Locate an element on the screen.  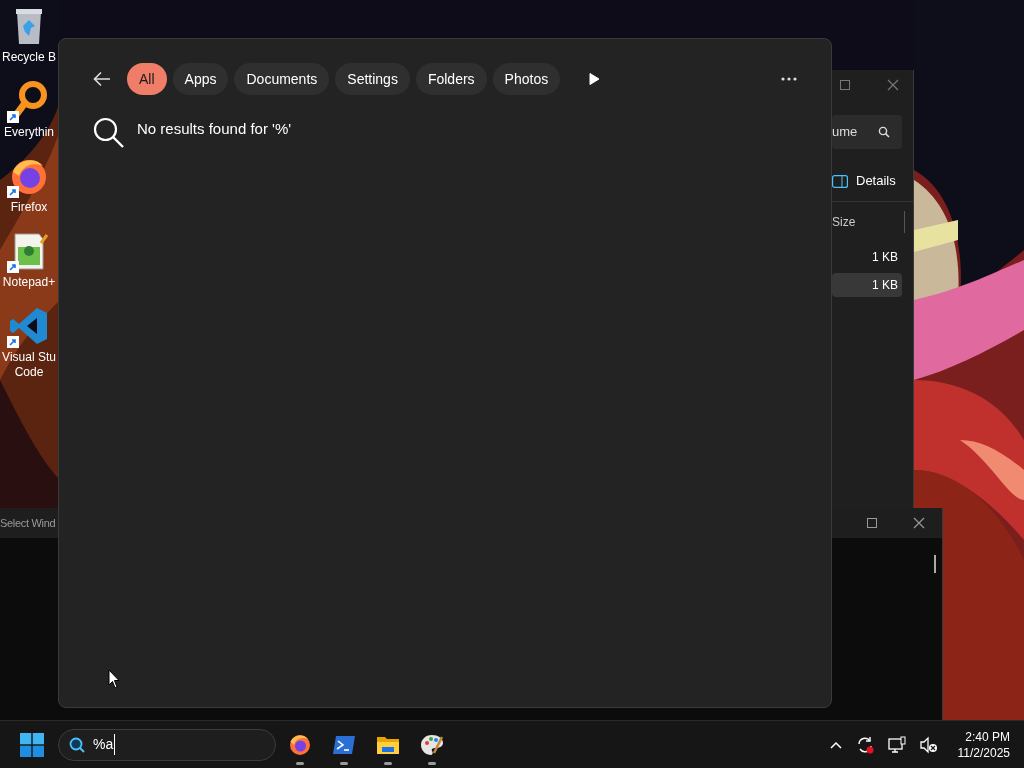
scrollbar-thumb is located at coordinates (935, 564).